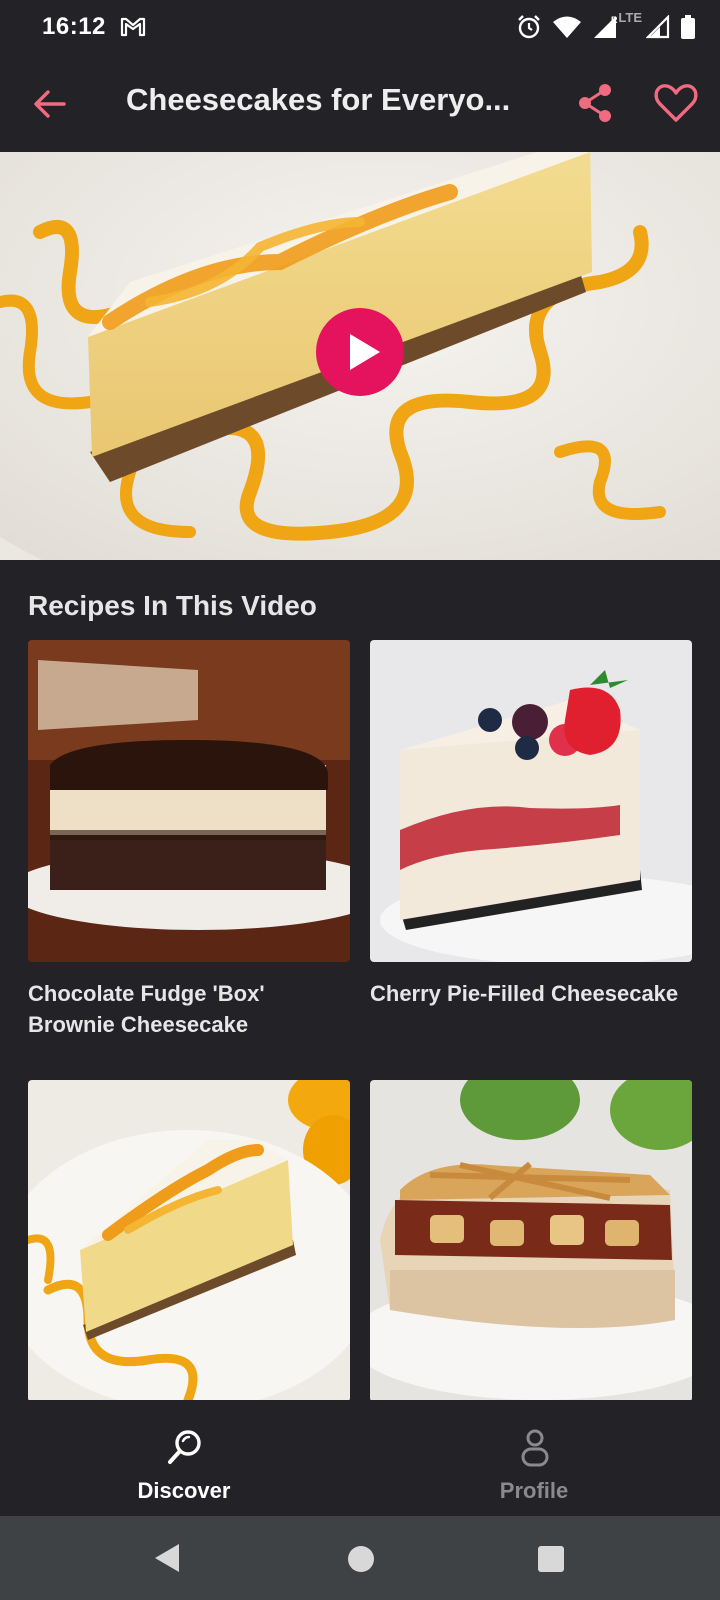 Image resolution: width=720 pixels, height=1600 pixels. I want to click on wifi-icon, so click(567, 27).